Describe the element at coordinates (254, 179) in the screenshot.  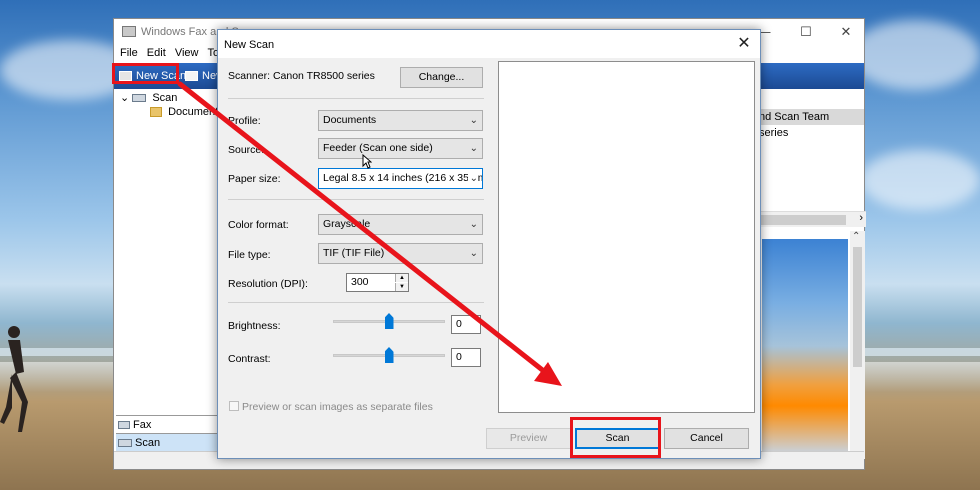
I see `paper-size-label: Paper size:` at that location.